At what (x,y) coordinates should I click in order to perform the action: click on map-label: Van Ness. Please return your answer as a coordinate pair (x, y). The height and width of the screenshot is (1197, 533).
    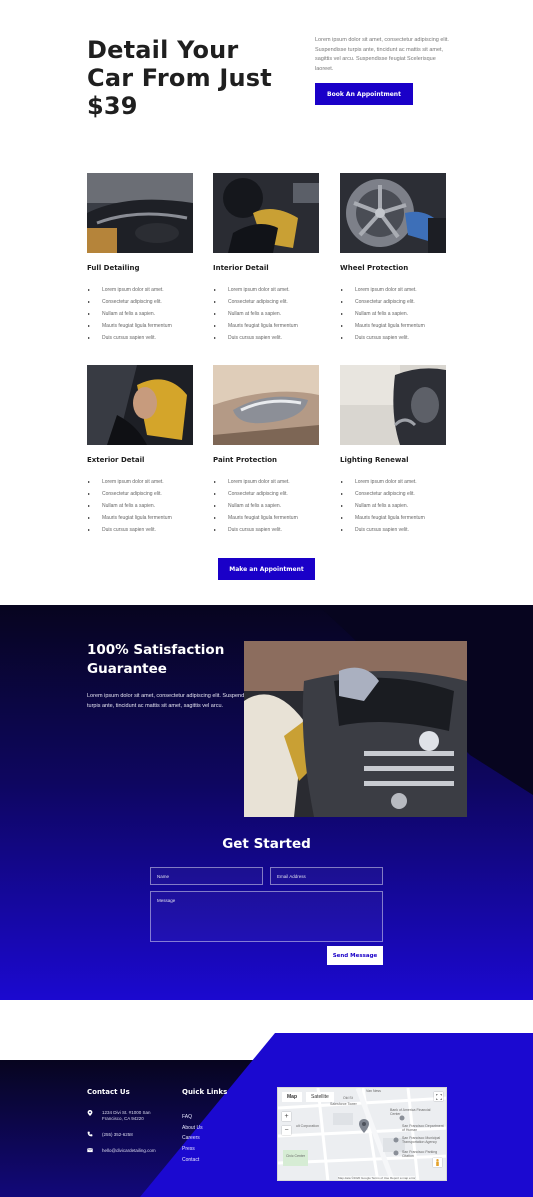
    Looking at the image, I should click on (373, 1091).